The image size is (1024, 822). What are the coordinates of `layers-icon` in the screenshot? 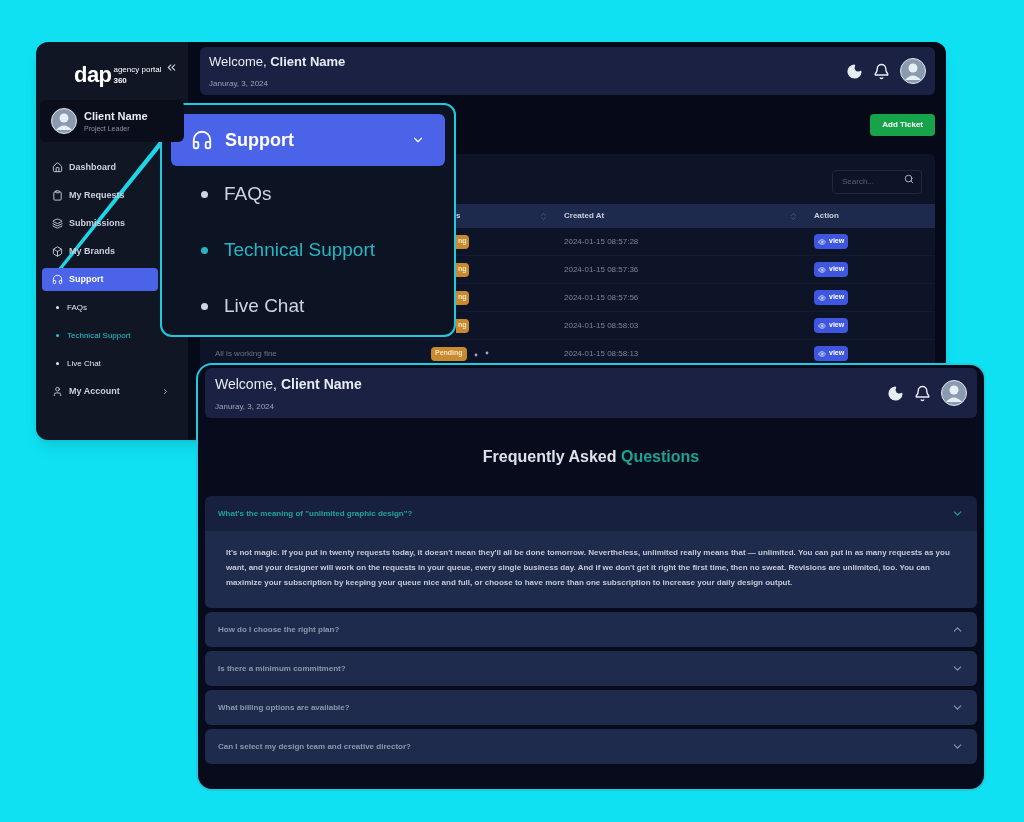 It's located at (57, 223).